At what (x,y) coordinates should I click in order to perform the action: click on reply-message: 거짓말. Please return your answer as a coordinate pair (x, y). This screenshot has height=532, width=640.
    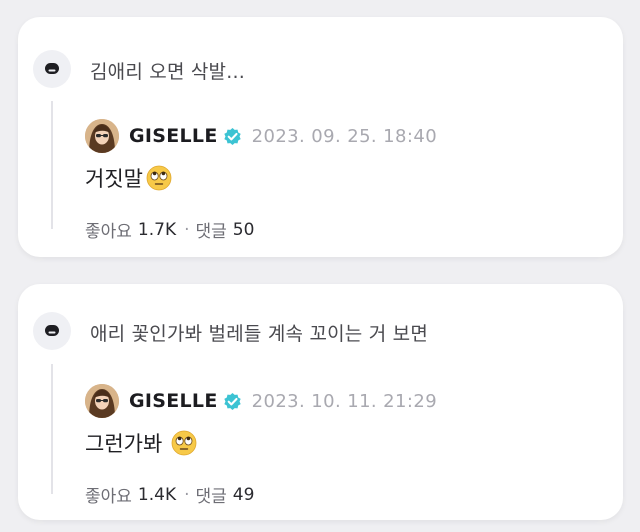
    Looking at the image, I should click on (114, 179).